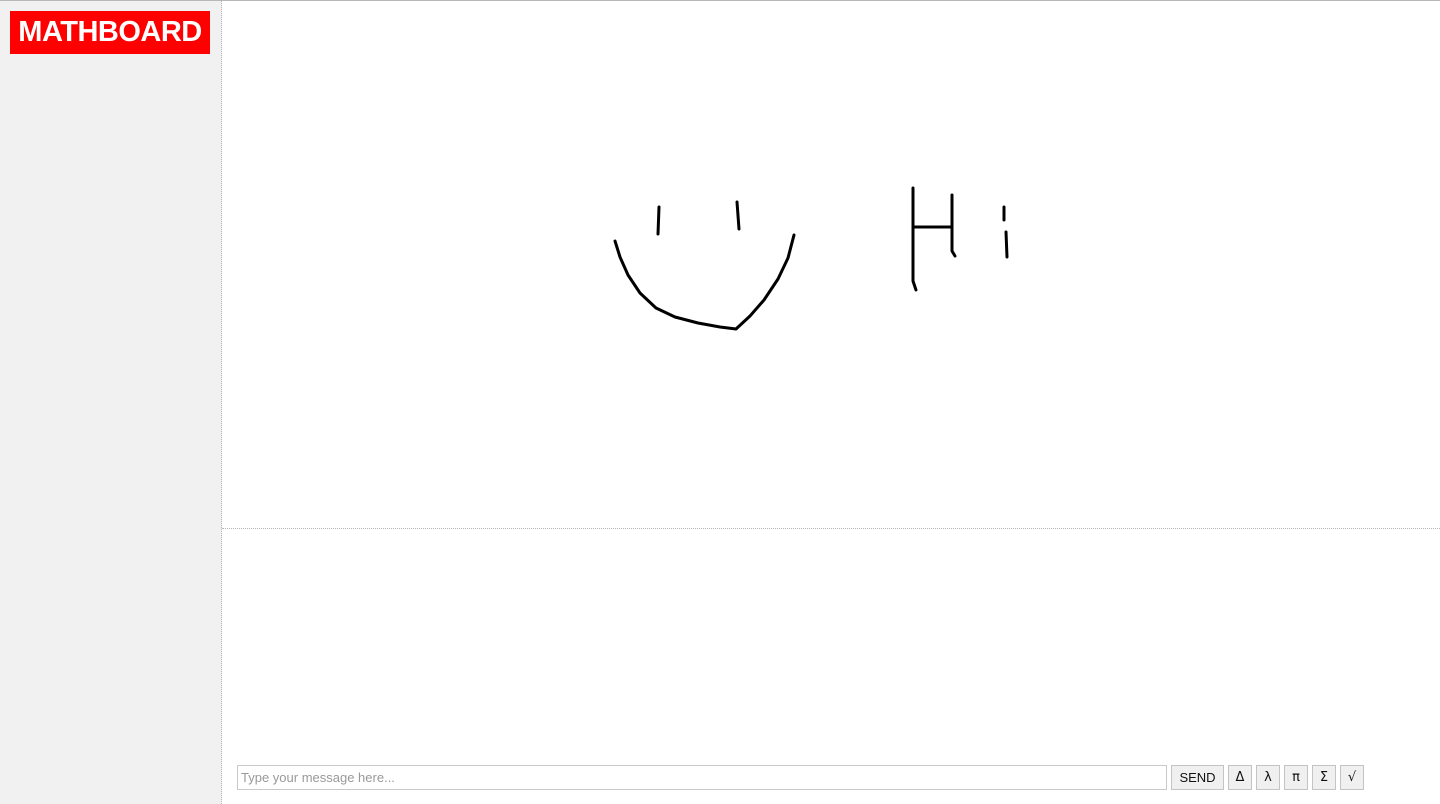 The height and width of the screenshot is (804, 1440). I want to click on insert-sigma-button: Σ, so click(1324, 777).